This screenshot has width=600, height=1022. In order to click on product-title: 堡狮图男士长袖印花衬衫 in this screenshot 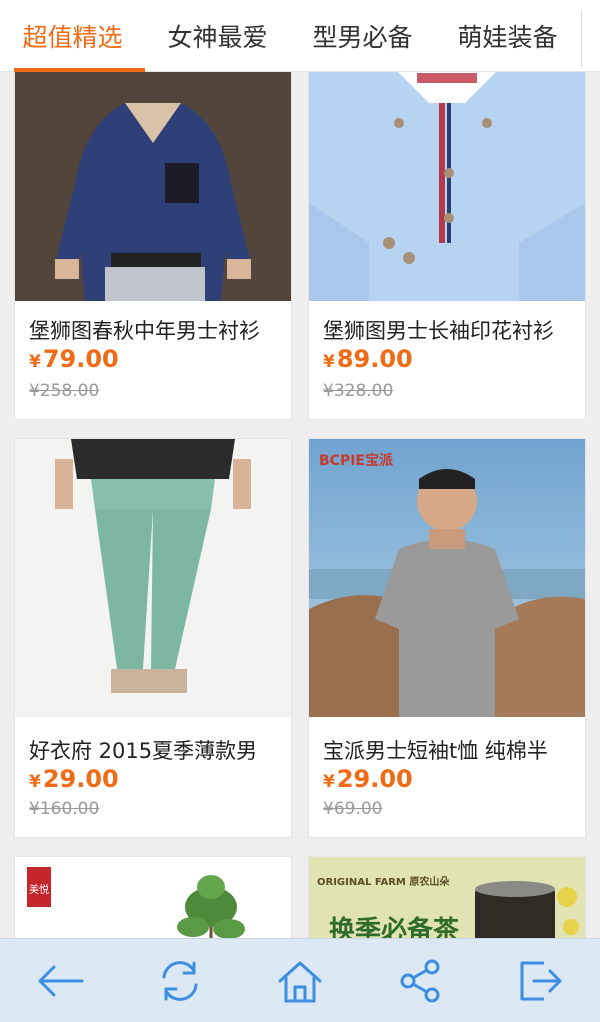, I will do `click(438, 331)`.